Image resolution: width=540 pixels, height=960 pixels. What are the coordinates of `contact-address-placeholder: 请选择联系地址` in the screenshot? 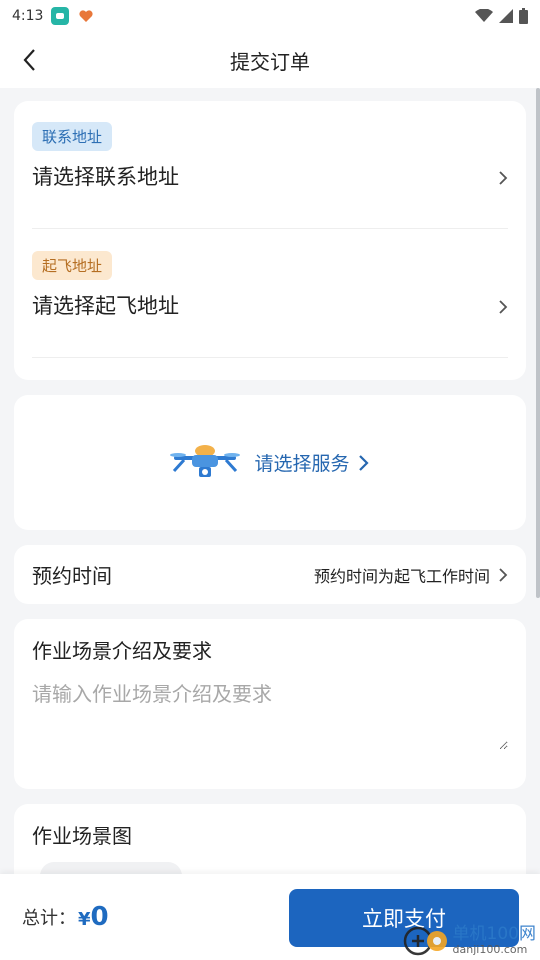 It's located at (105, 177).